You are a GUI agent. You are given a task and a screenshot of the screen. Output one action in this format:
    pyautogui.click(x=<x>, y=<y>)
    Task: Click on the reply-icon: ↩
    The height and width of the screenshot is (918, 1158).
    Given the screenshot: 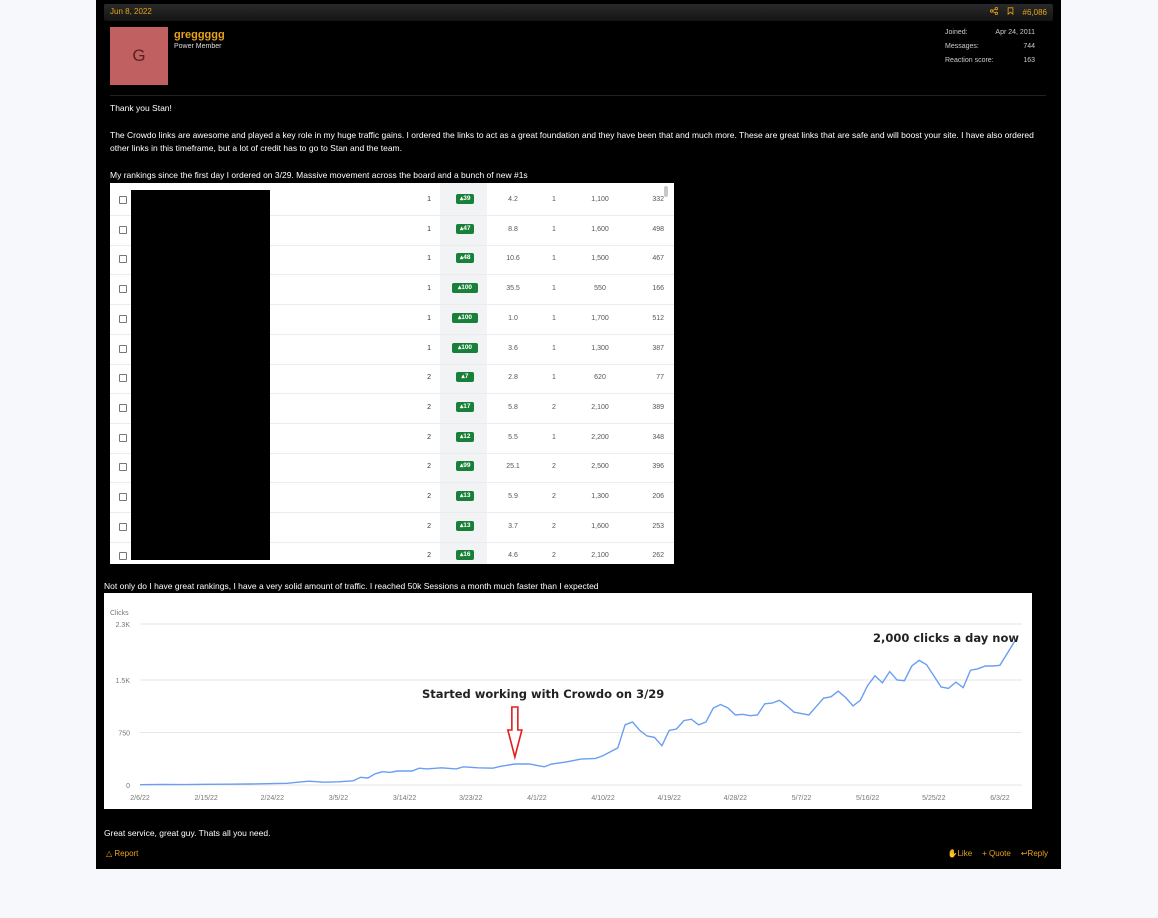 What is the action you would take?
    pyautogui.click(x=1024, y=853)
    